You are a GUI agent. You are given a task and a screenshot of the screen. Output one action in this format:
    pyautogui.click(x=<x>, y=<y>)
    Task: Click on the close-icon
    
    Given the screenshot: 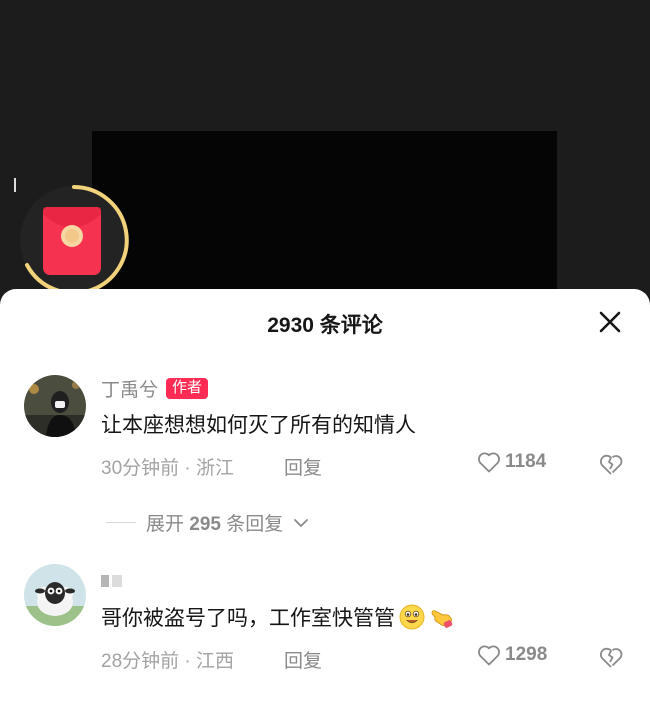 What is the action you would take?
    pyautogui.click(x=610, y=322)
    